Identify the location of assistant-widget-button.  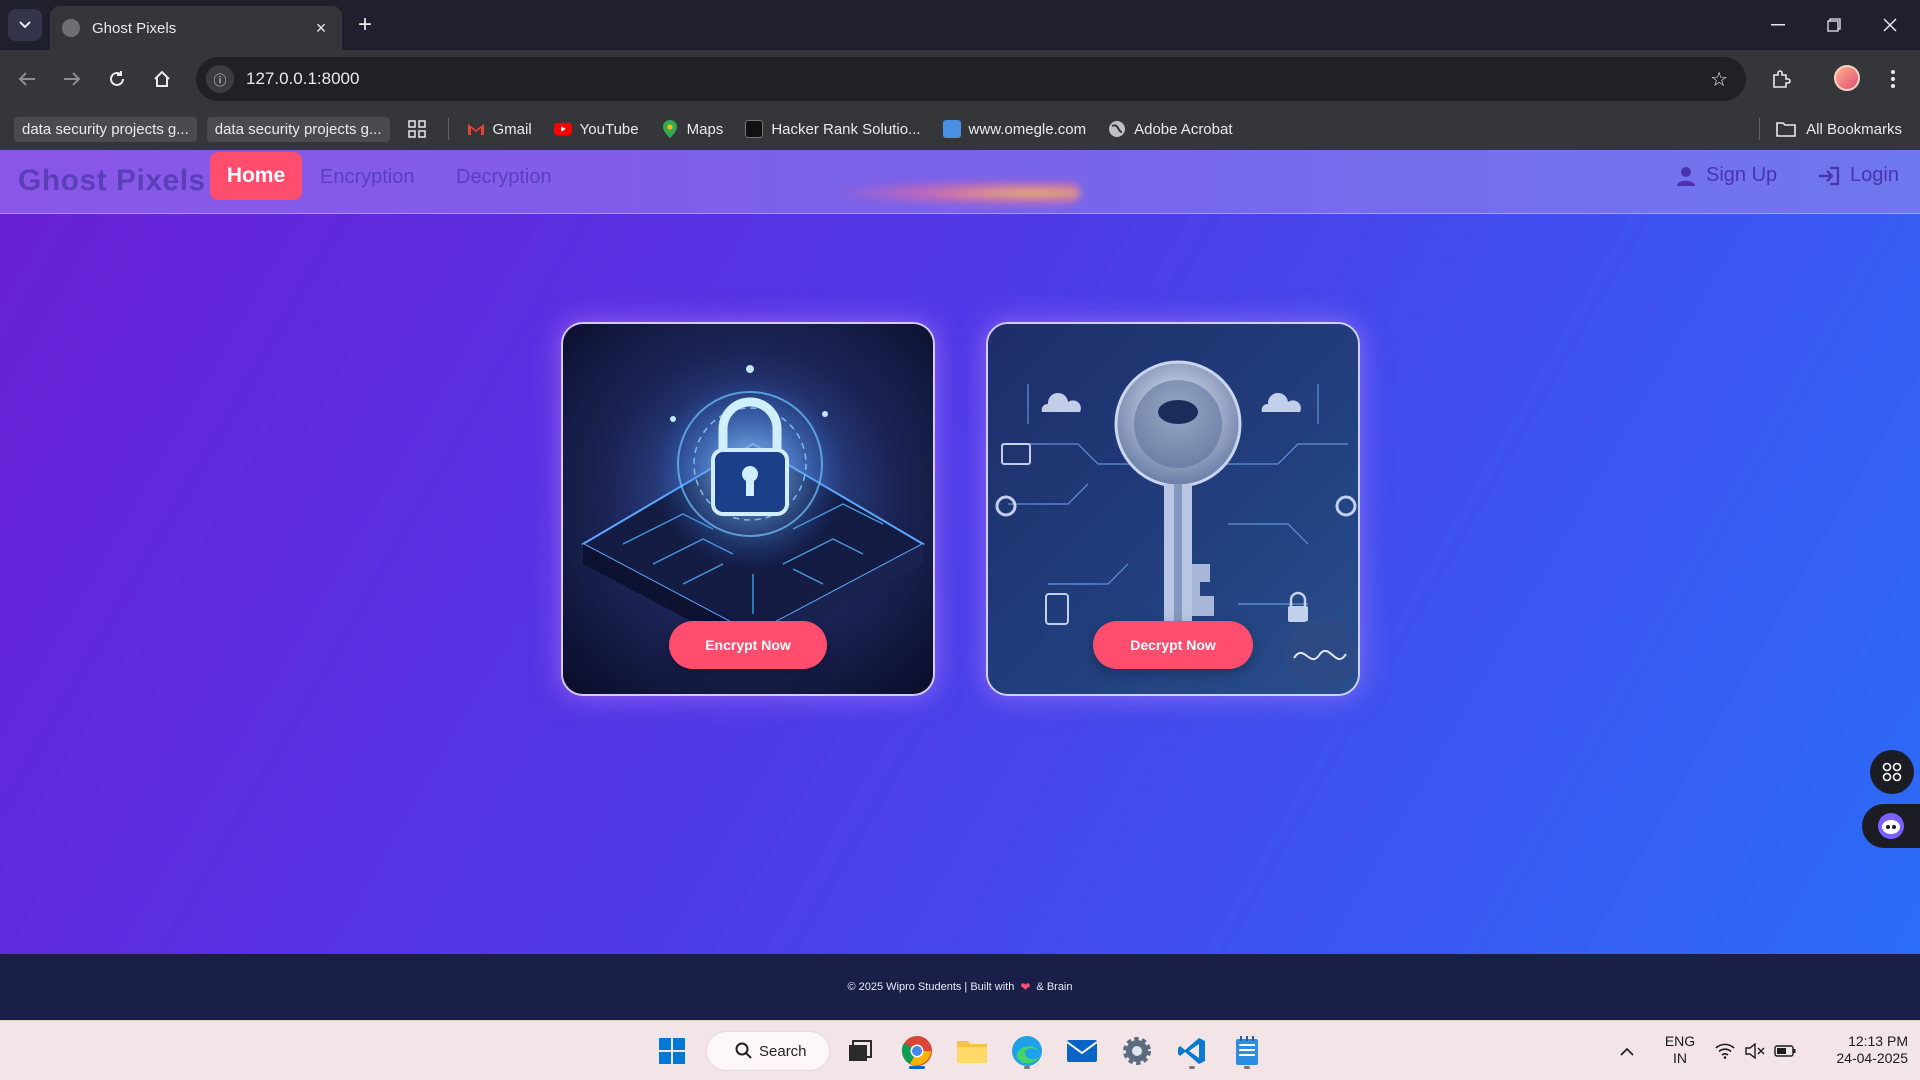
(1891, 826).